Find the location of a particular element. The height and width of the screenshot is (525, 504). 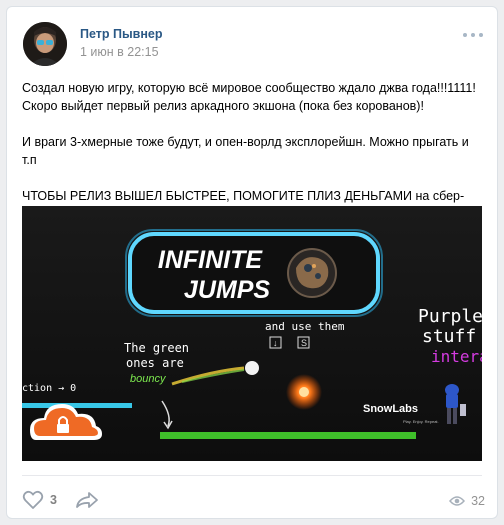

heart-icon is located at coordinates (33, 499).